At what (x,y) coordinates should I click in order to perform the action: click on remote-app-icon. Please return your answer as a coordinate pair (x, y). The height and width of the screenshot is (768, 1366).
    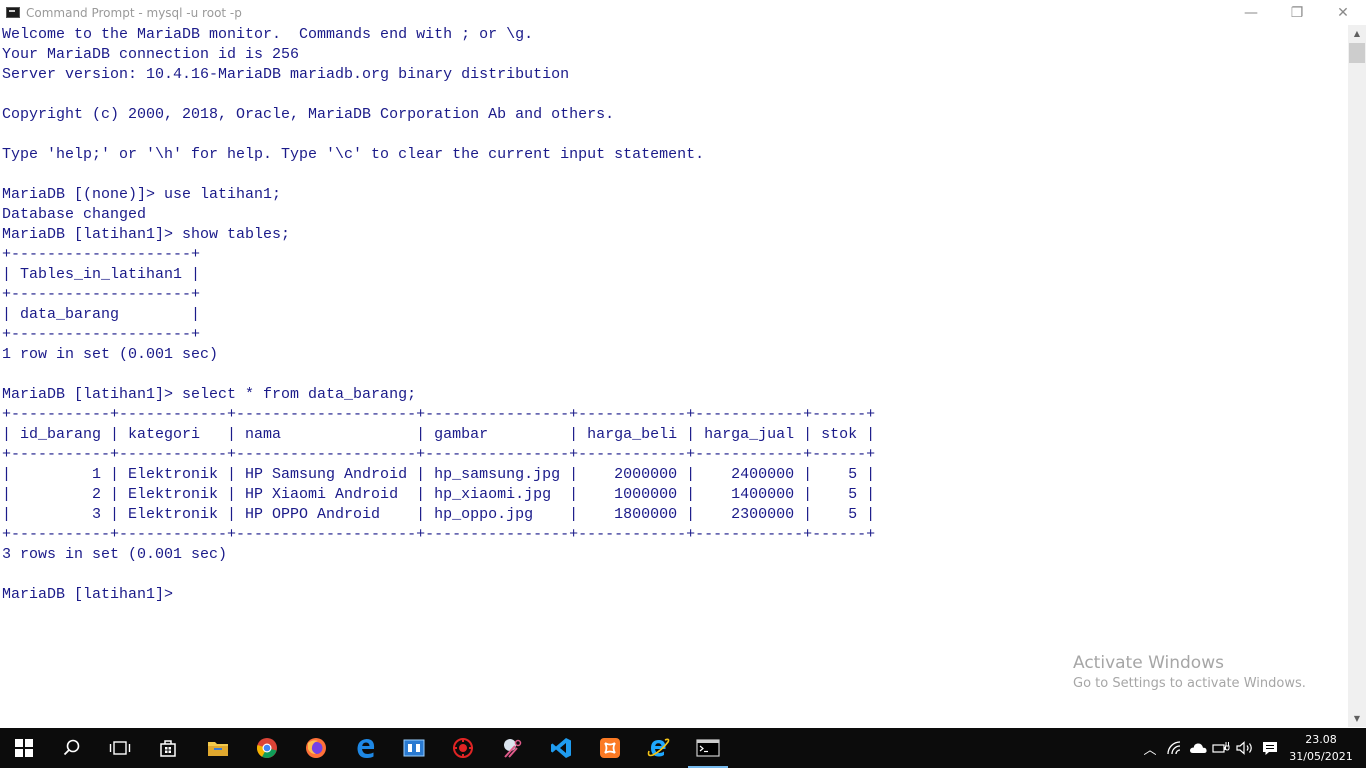
    Looking at the image, I should click on (414, 748).